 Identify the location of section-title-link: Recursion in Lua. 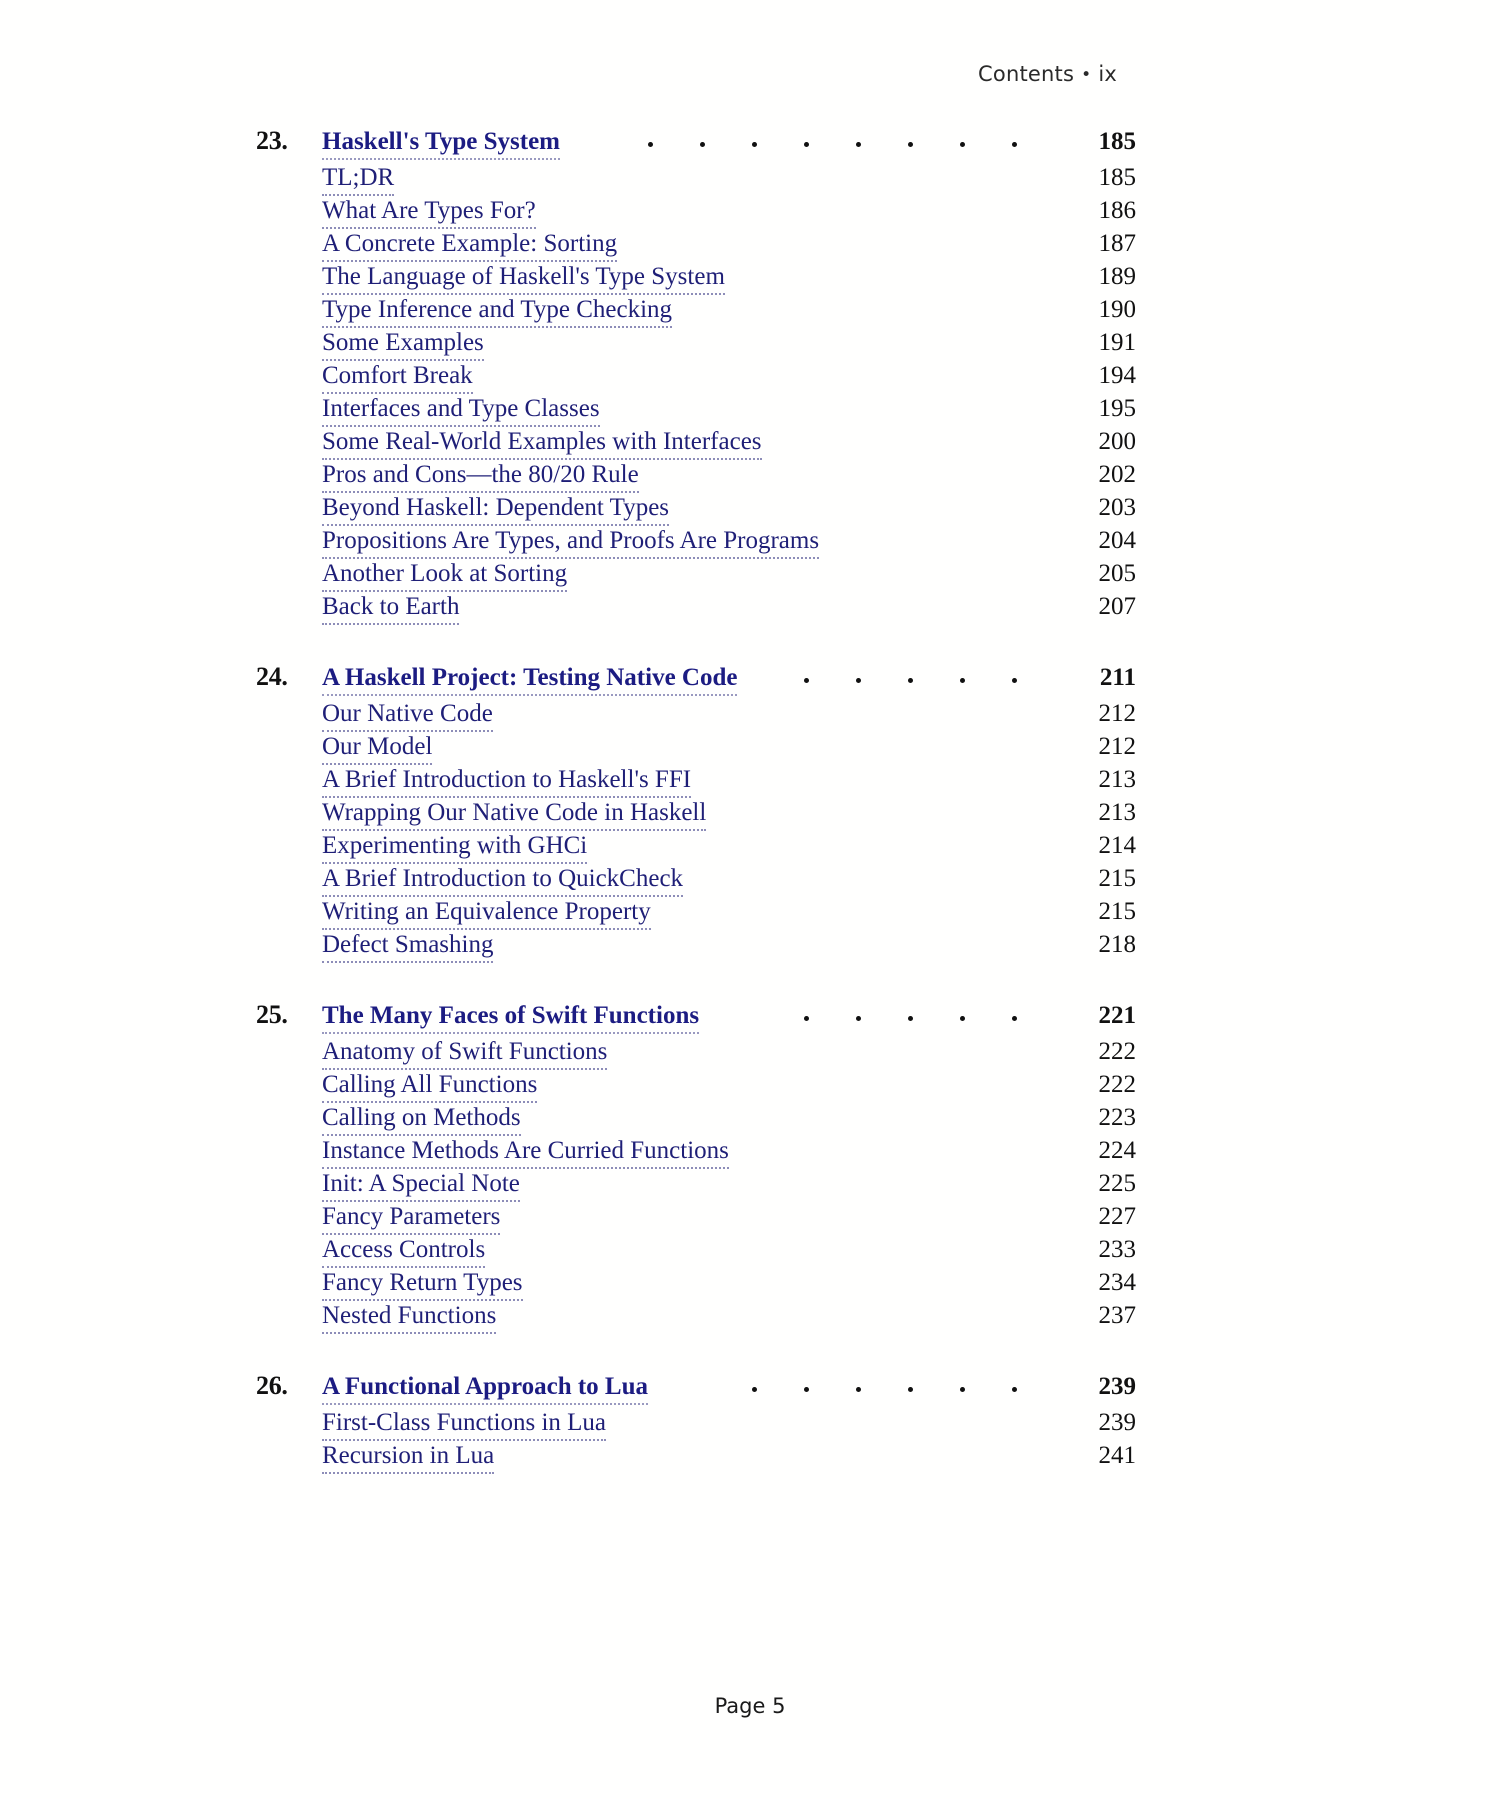
(408, 1458).